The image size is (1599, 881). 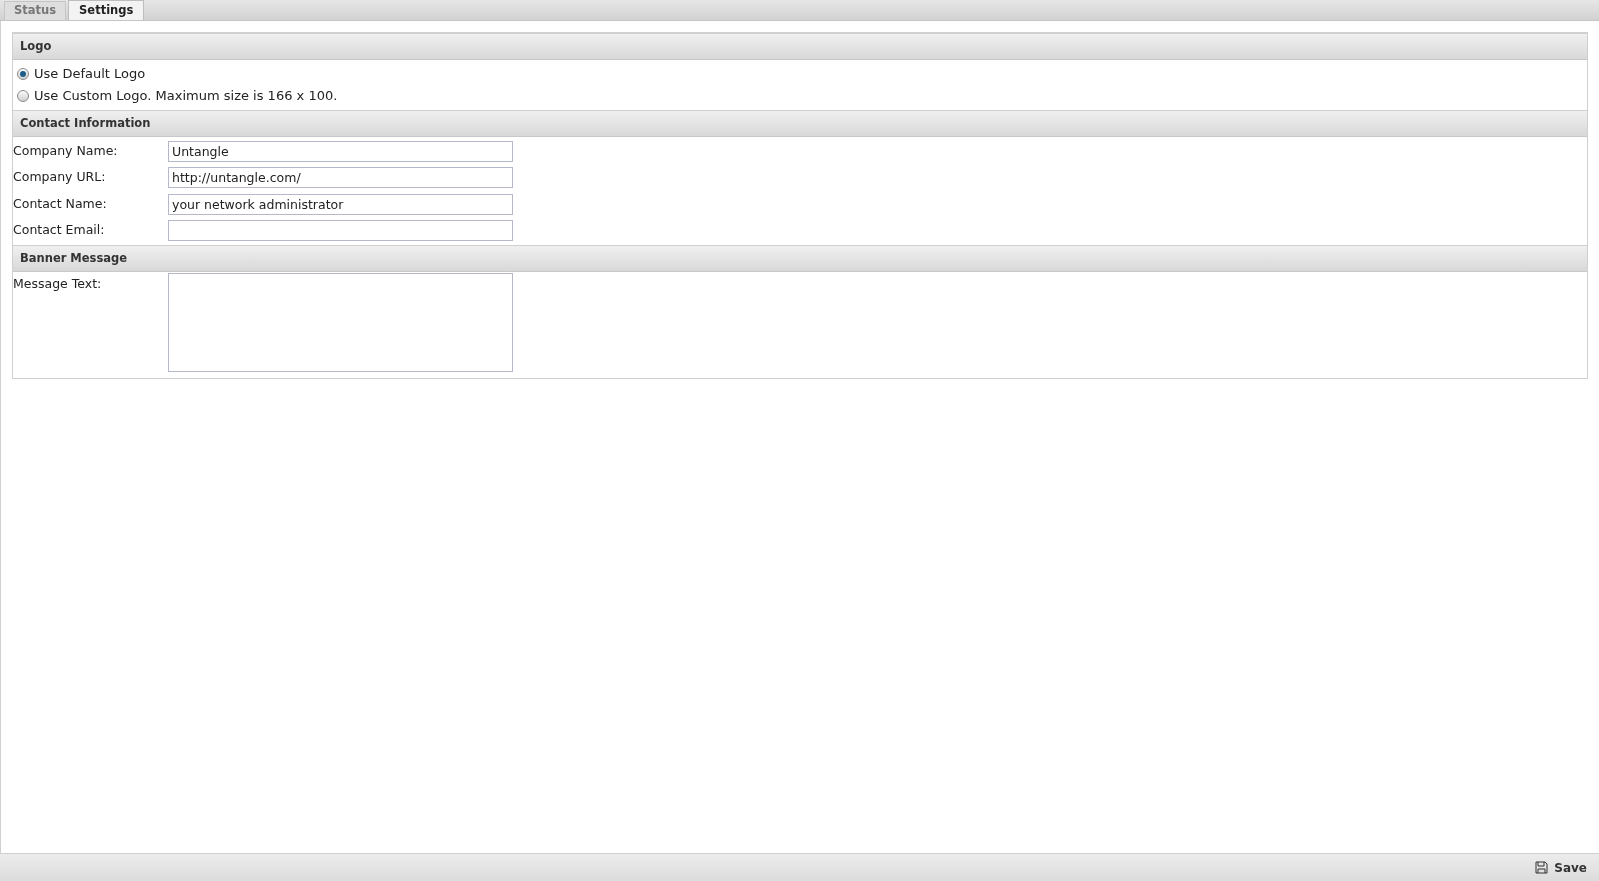 I want to click on text-field, so click(x=340, y=231).